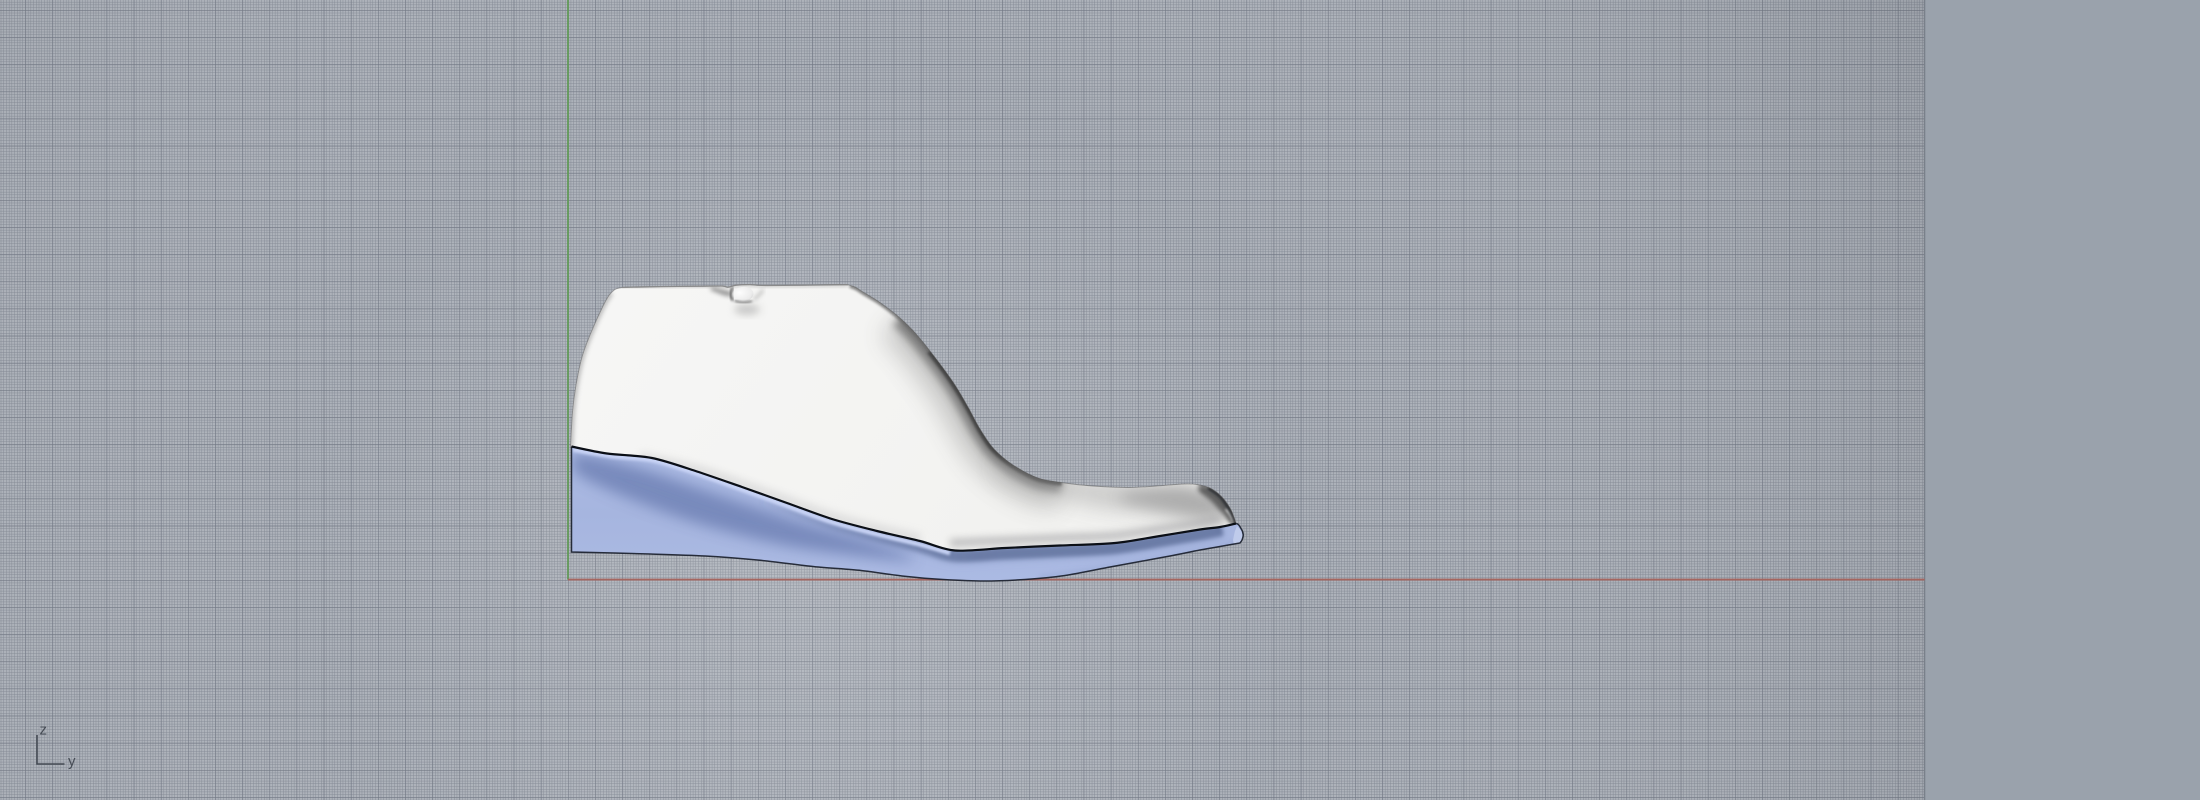 Image resolution: width=2200 pixels, height=800 pixels. I want to click on svg-text: z, so click(44, 730).